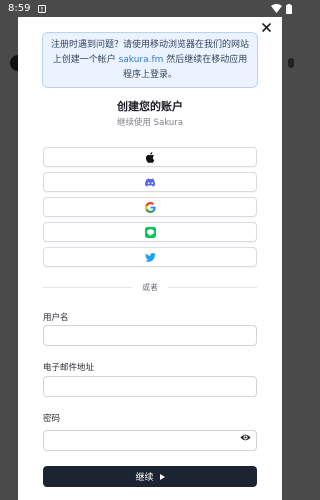 The width and height of the screenshot is (320, 500). What do you see at coordinates (245, 437) in the screenshot?
I see `eye-icon` at bounding box center [245, 437].